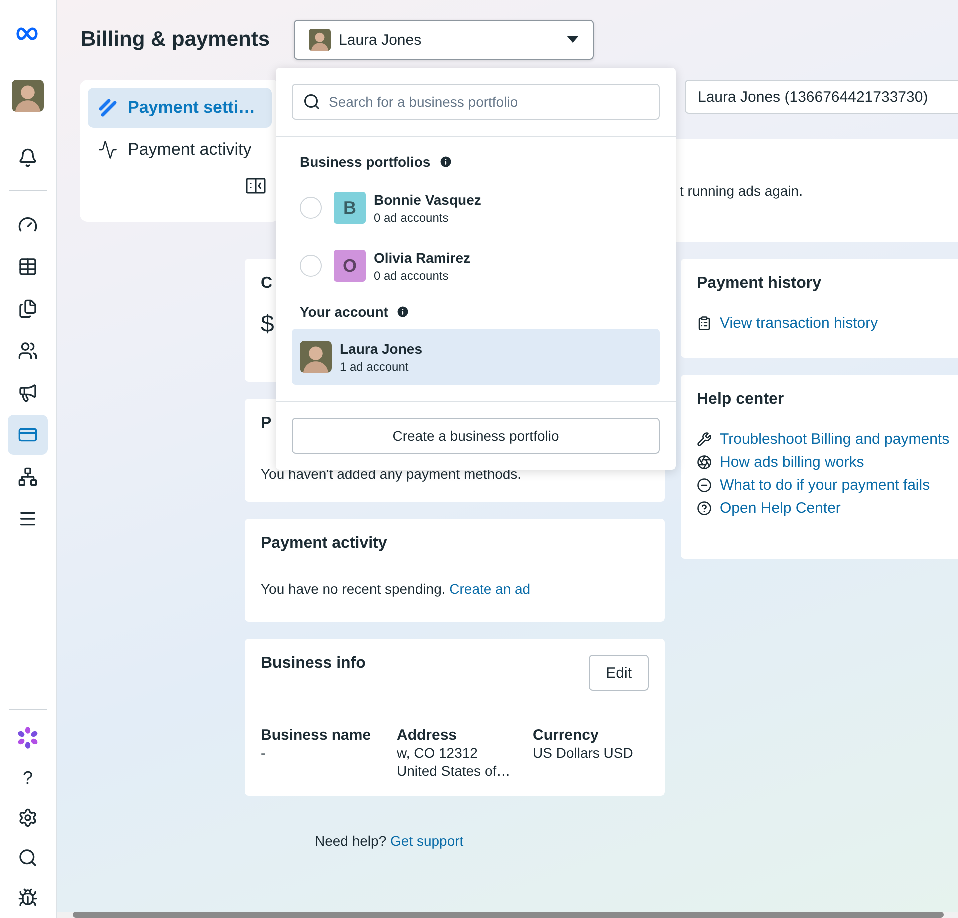  What do you see at coordinates (351, 841) in the screenshot?
I see `help-prompt: Need help?` at bounding box center [351, 841].